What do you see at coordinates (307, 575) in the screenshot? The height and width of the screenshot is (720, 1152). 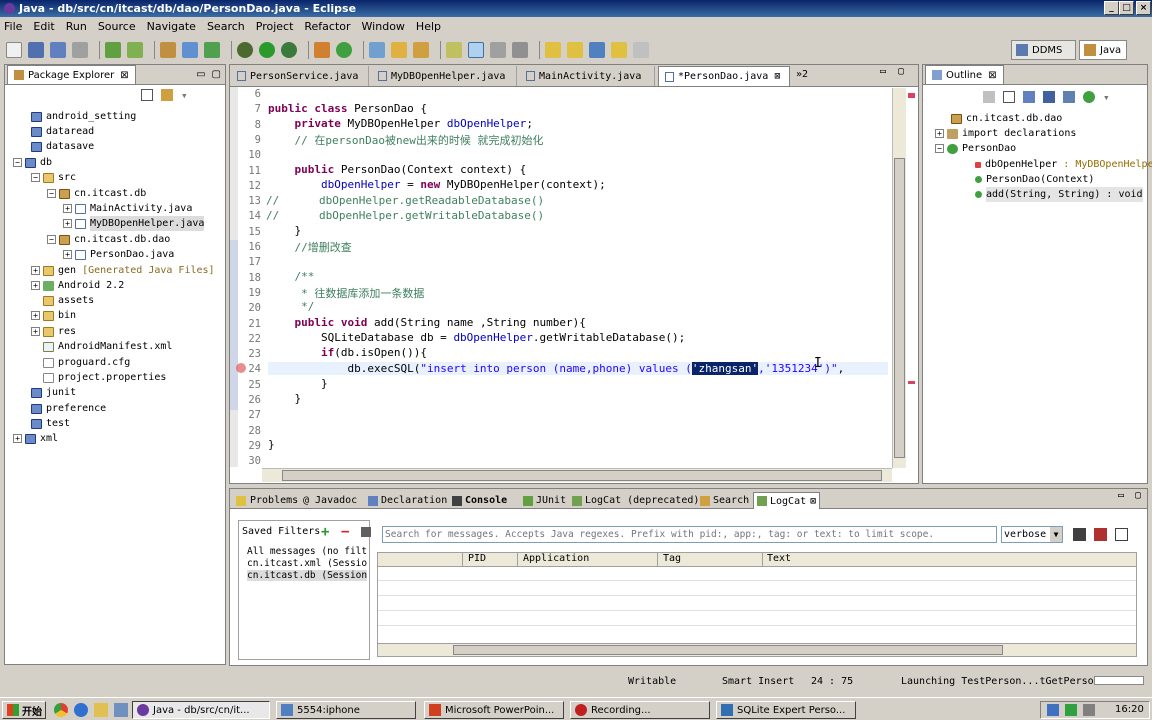 I see `filter-item: cn.itcast.db (Session Filter)` at bounding box center [307, 575].